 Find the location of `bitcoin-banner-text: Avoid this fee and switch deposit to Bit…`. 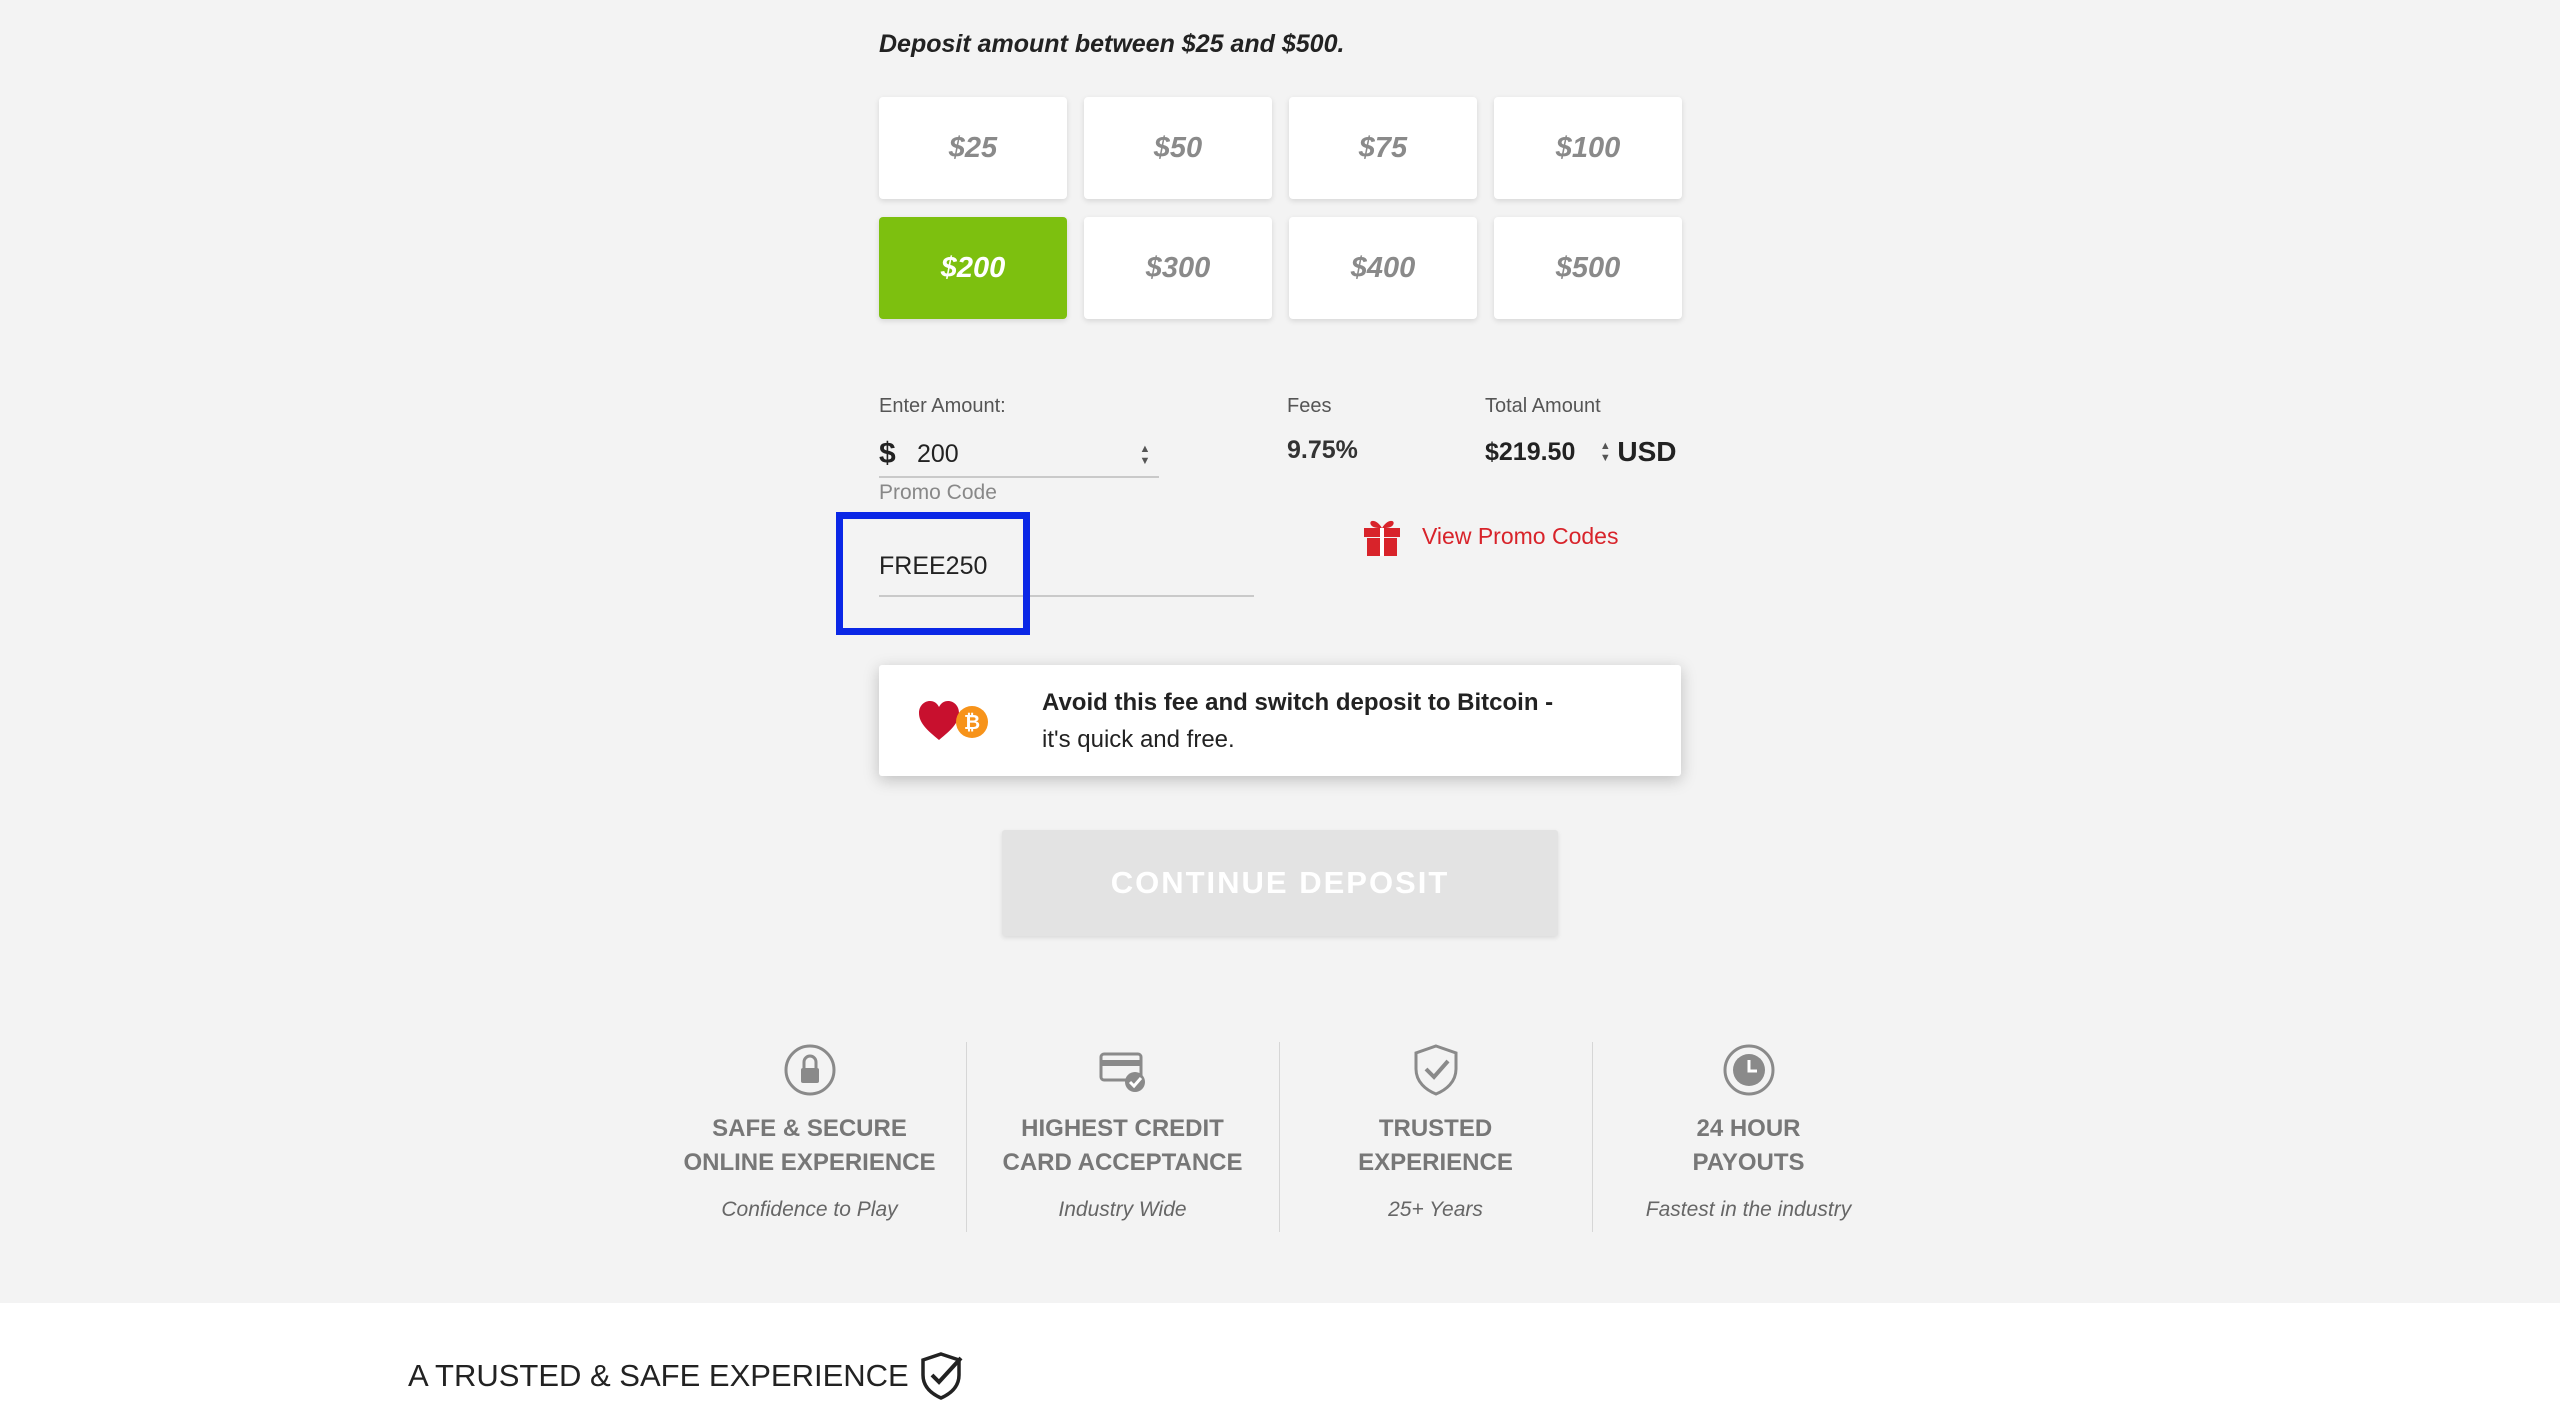

bitcoin-banner-text: Avoid this fee and switch deposit to Bit… is located at coordinates (1297, 721).